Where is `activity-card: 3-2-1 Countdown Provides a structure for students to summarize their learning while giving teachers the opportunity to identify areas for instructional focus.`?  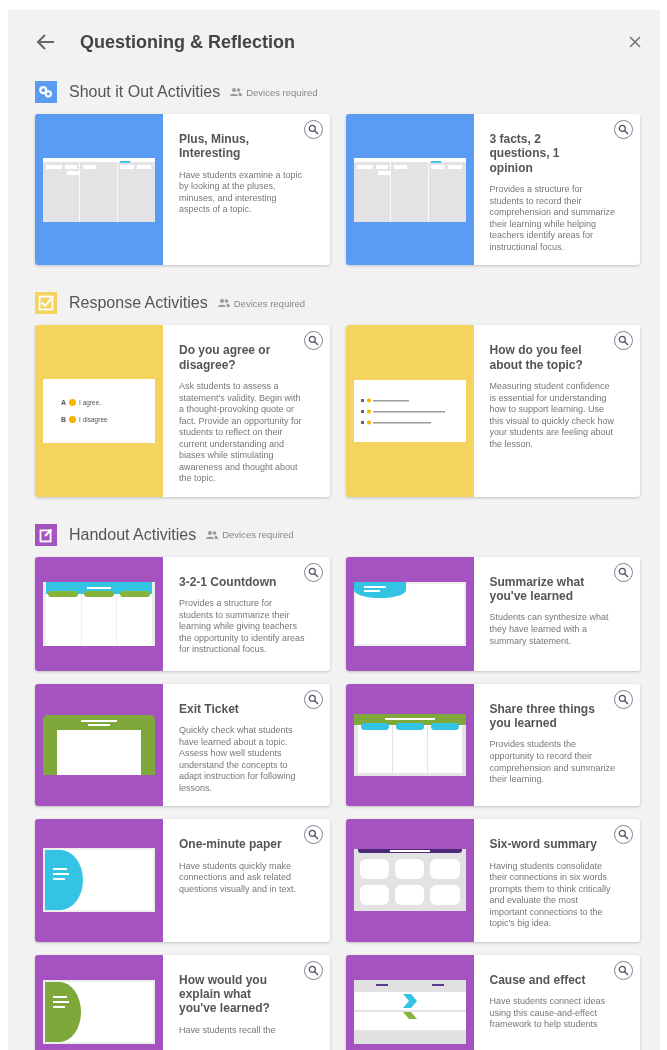 activity-card: 3-2-1 Countdown Provides a structure for students to summarize their learning while giving teachers the opportunity to identify areas for instructional focus. is located at coordinates (182, 613).